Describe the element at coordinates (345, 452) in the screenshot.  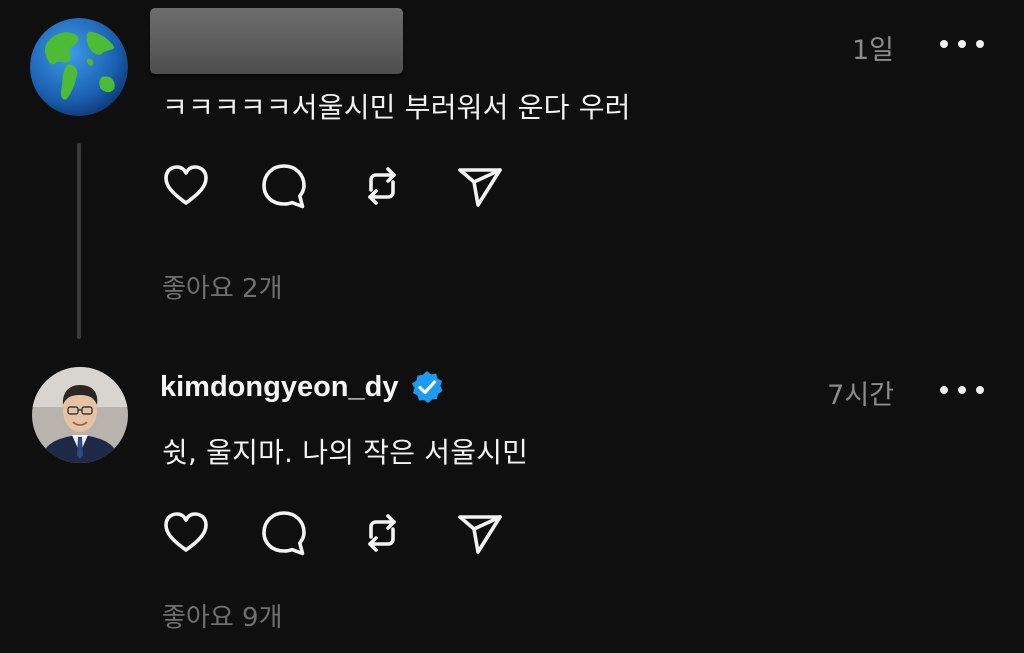
I see `post-text: 쉿, 울지마. 나의 작은 서울시민` at that location.